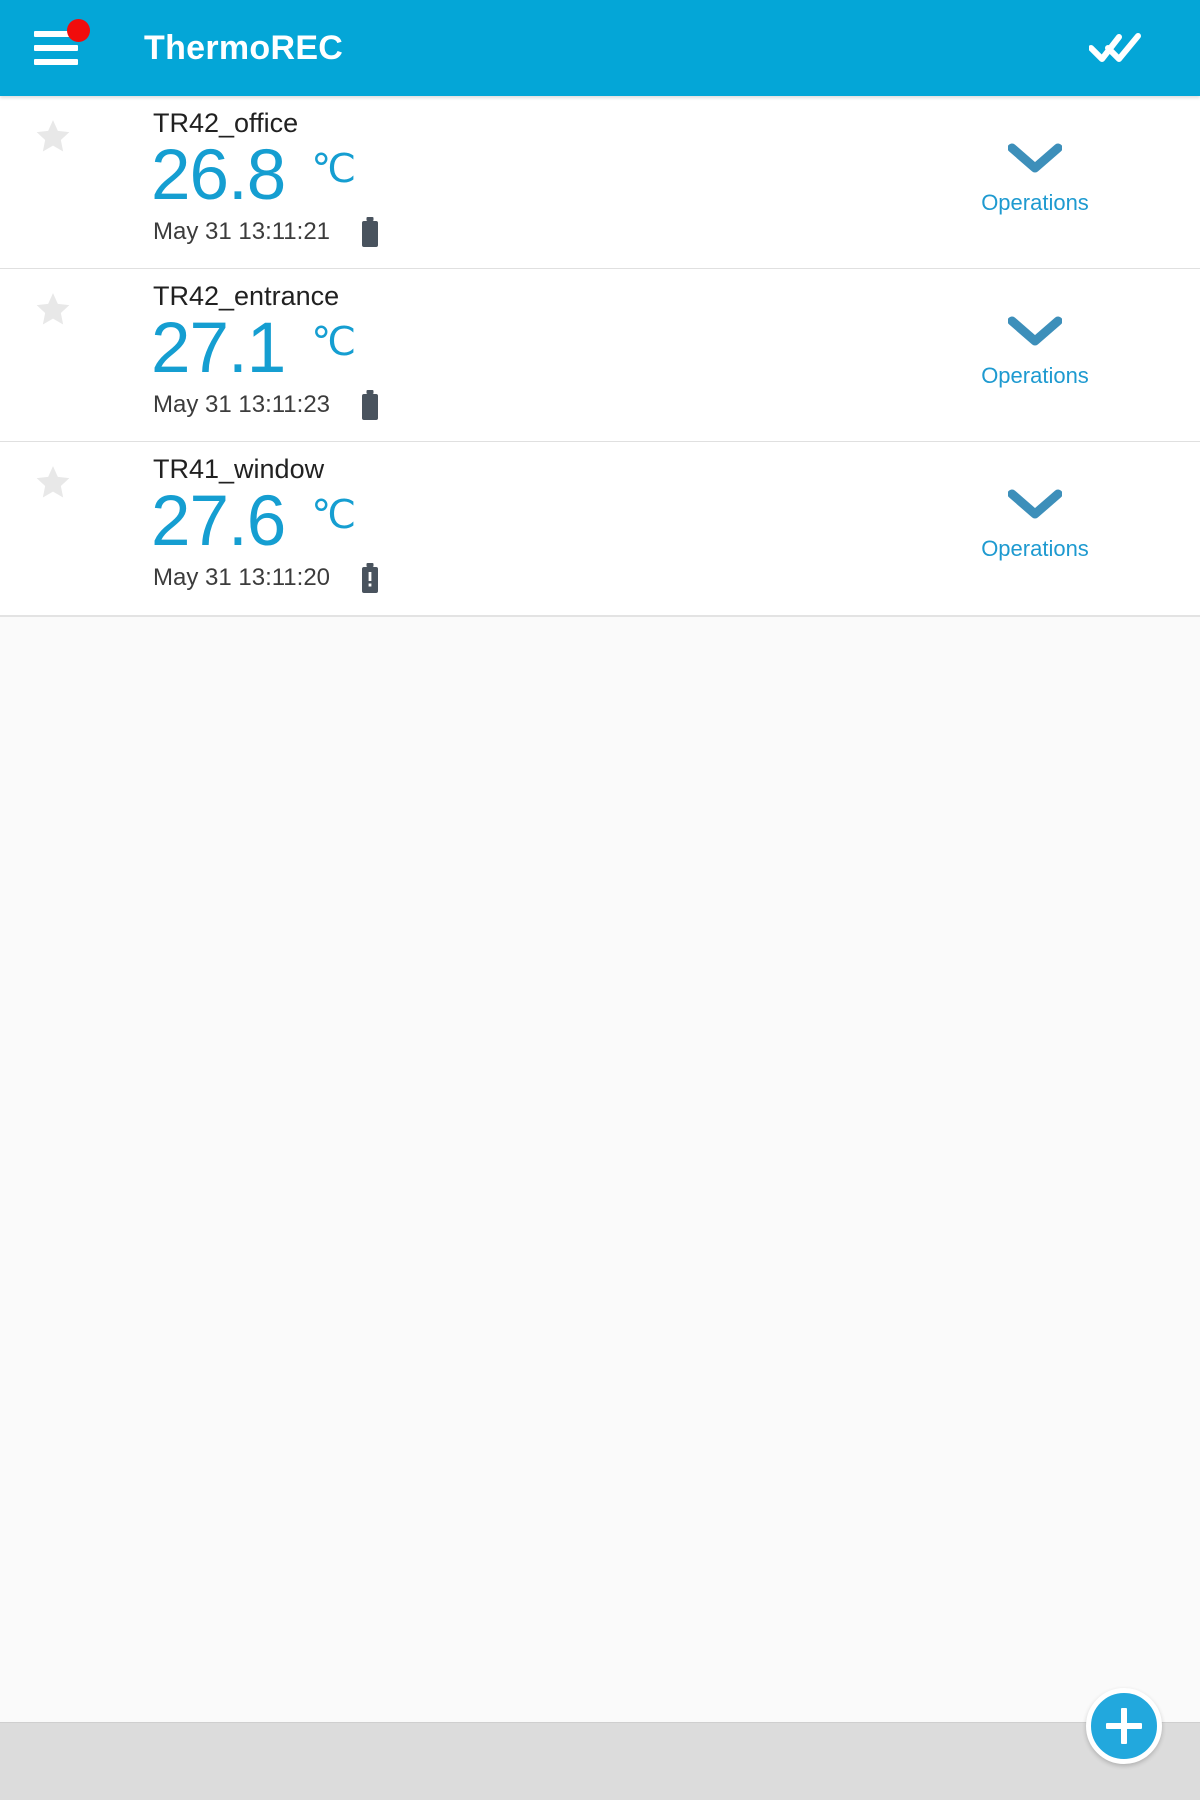 The image size is (1200, 1800). I want to click on sensor-info: TR42_entrance 27.1 ℃ May 31 13:11:23, so click(487, 355).